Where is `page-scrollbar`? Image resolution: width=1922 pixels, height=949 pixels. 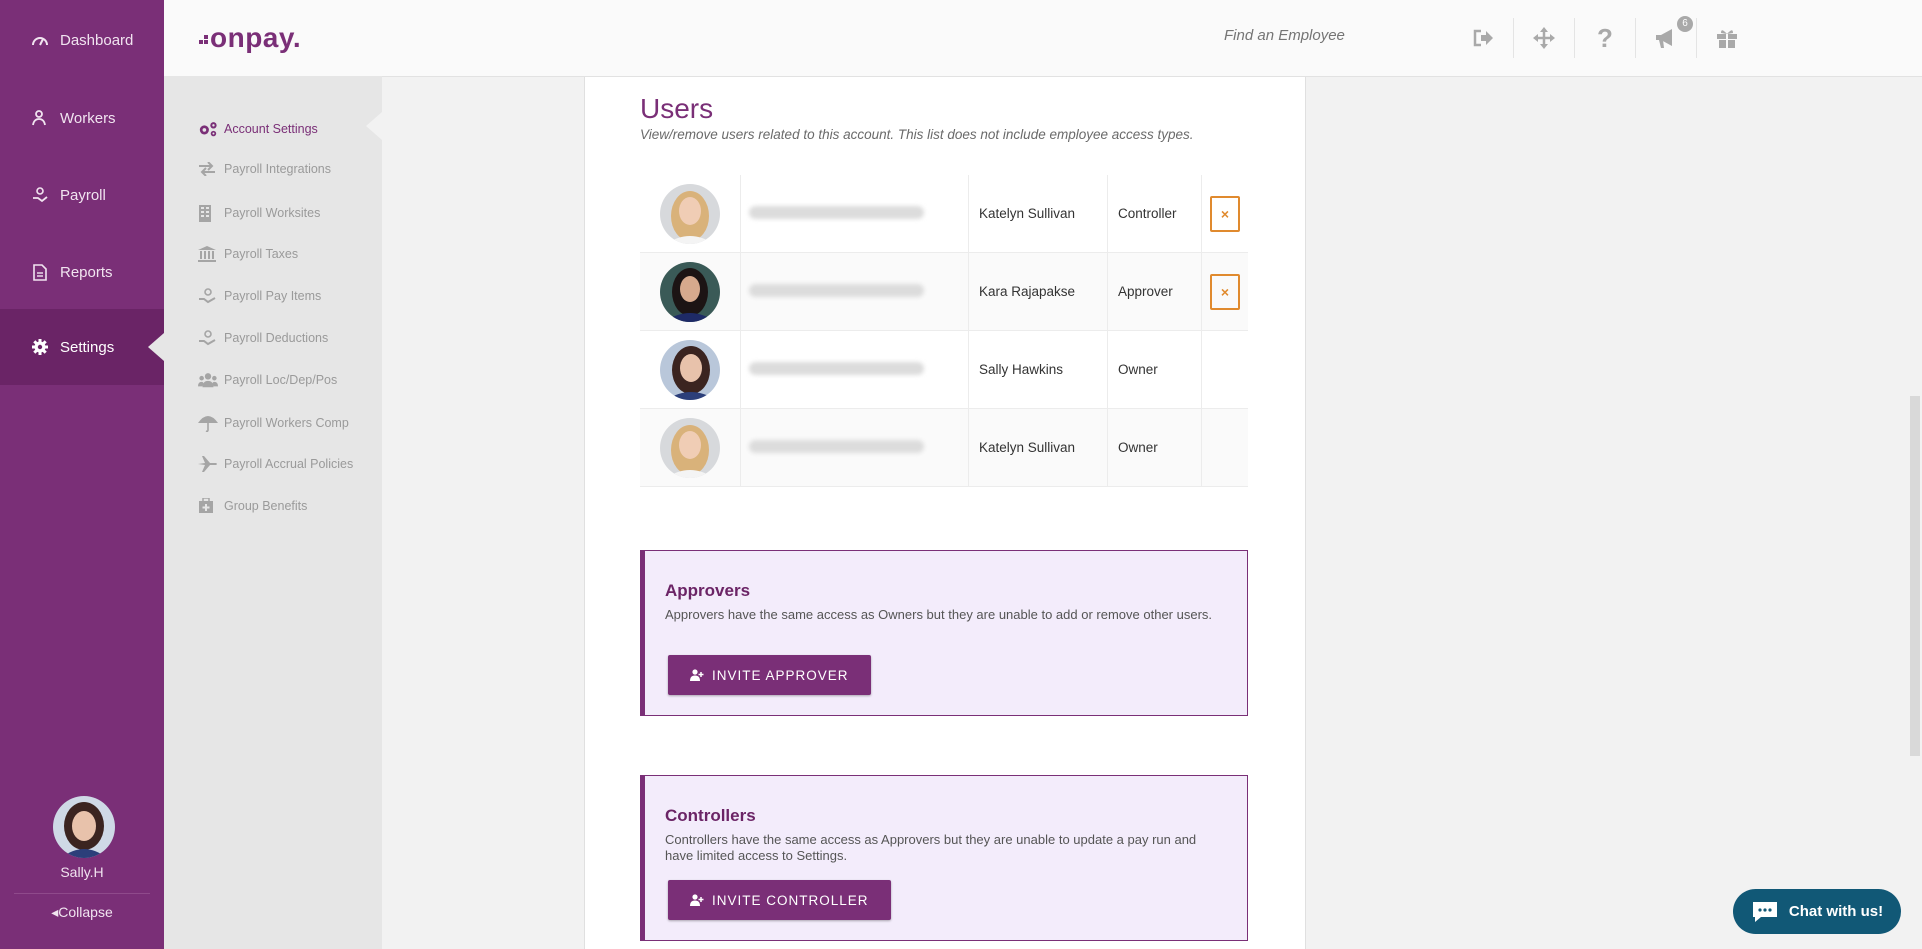
page-scrollbar is located at coordinates (1915, 576).